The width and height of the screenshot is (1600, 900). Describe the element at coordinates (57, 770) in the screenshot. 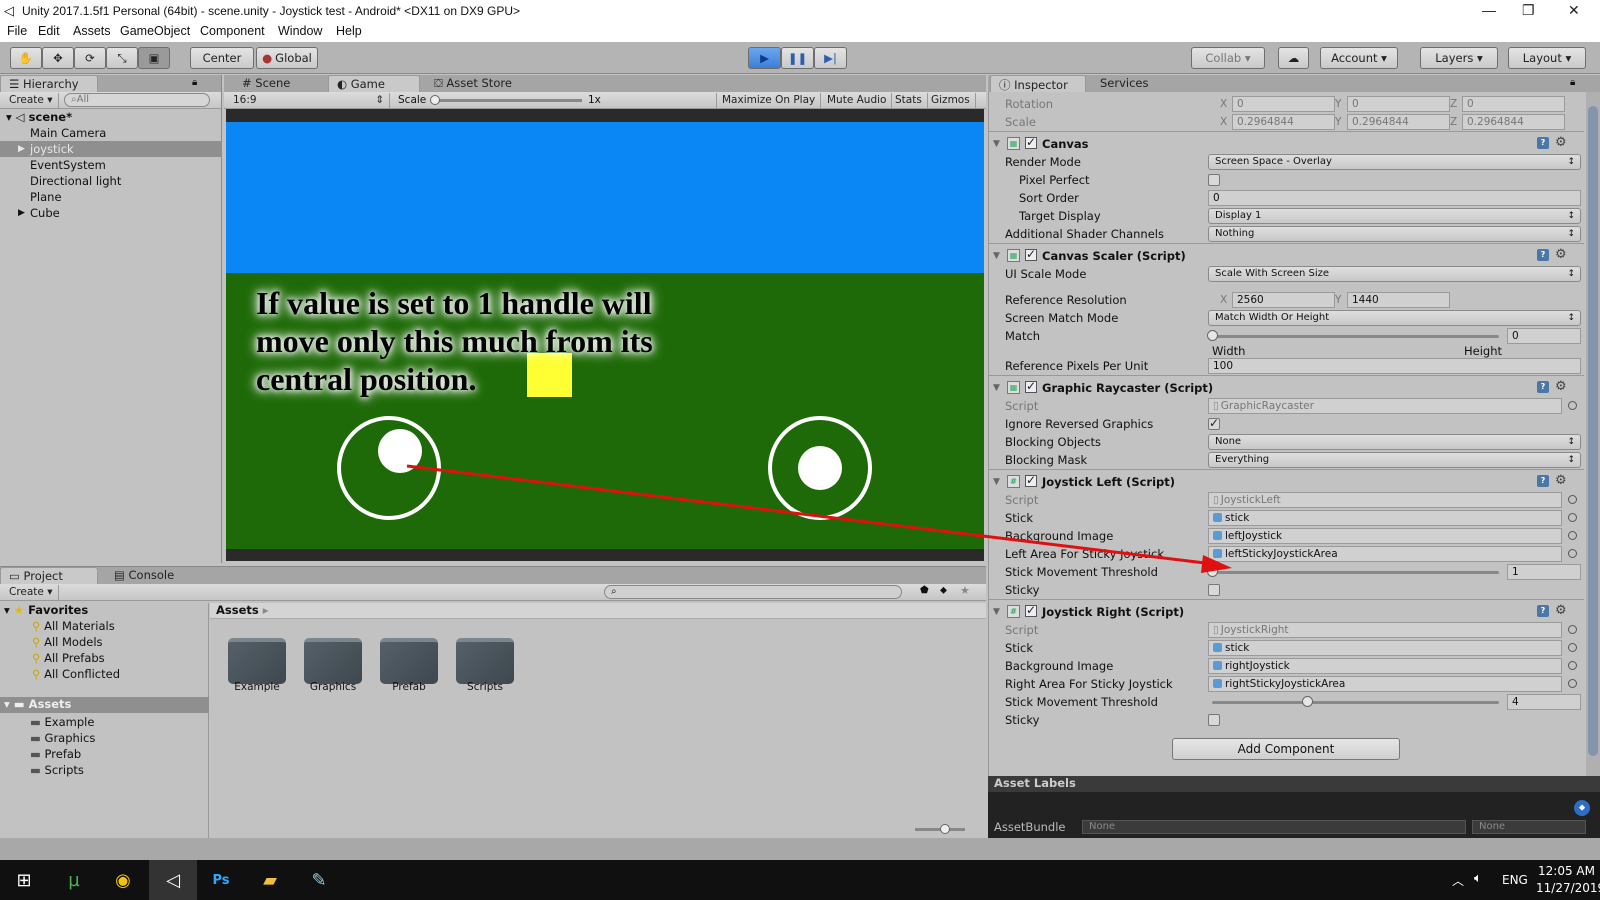

I see `tree-folder-item: ▬ Scripts` at that location.